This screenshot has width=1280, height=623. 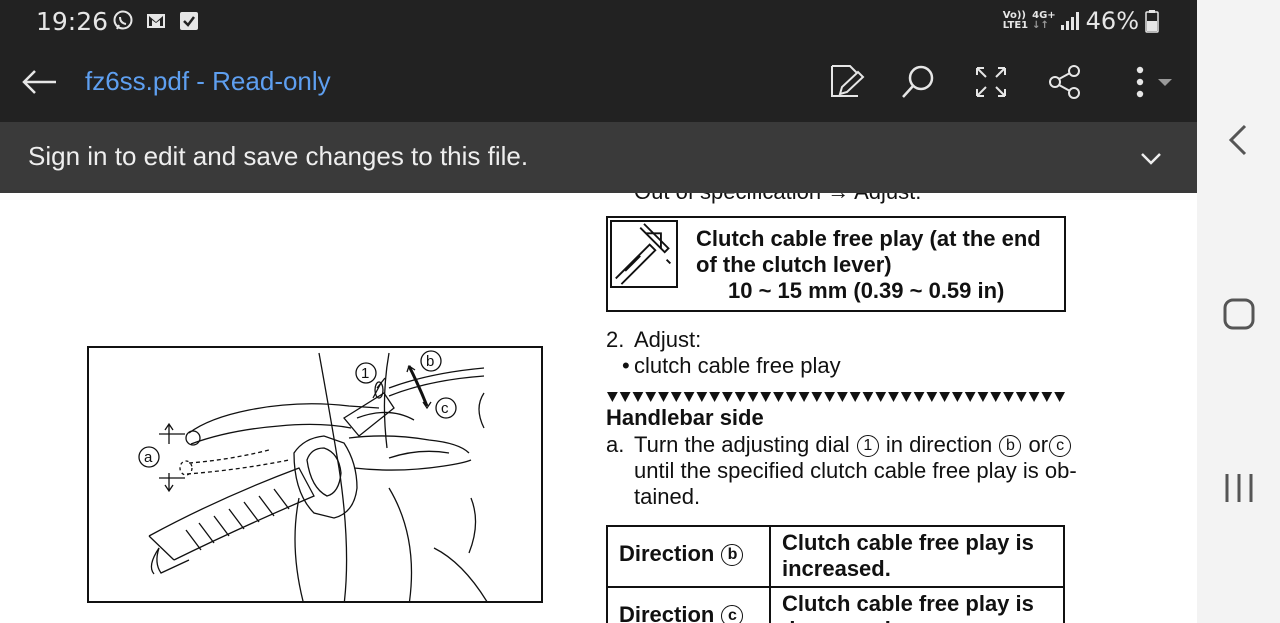 What do you see at coordinates (991, 82) in the screenshot?
I see `fullscreen-icon` at bounding box center [991, 82].